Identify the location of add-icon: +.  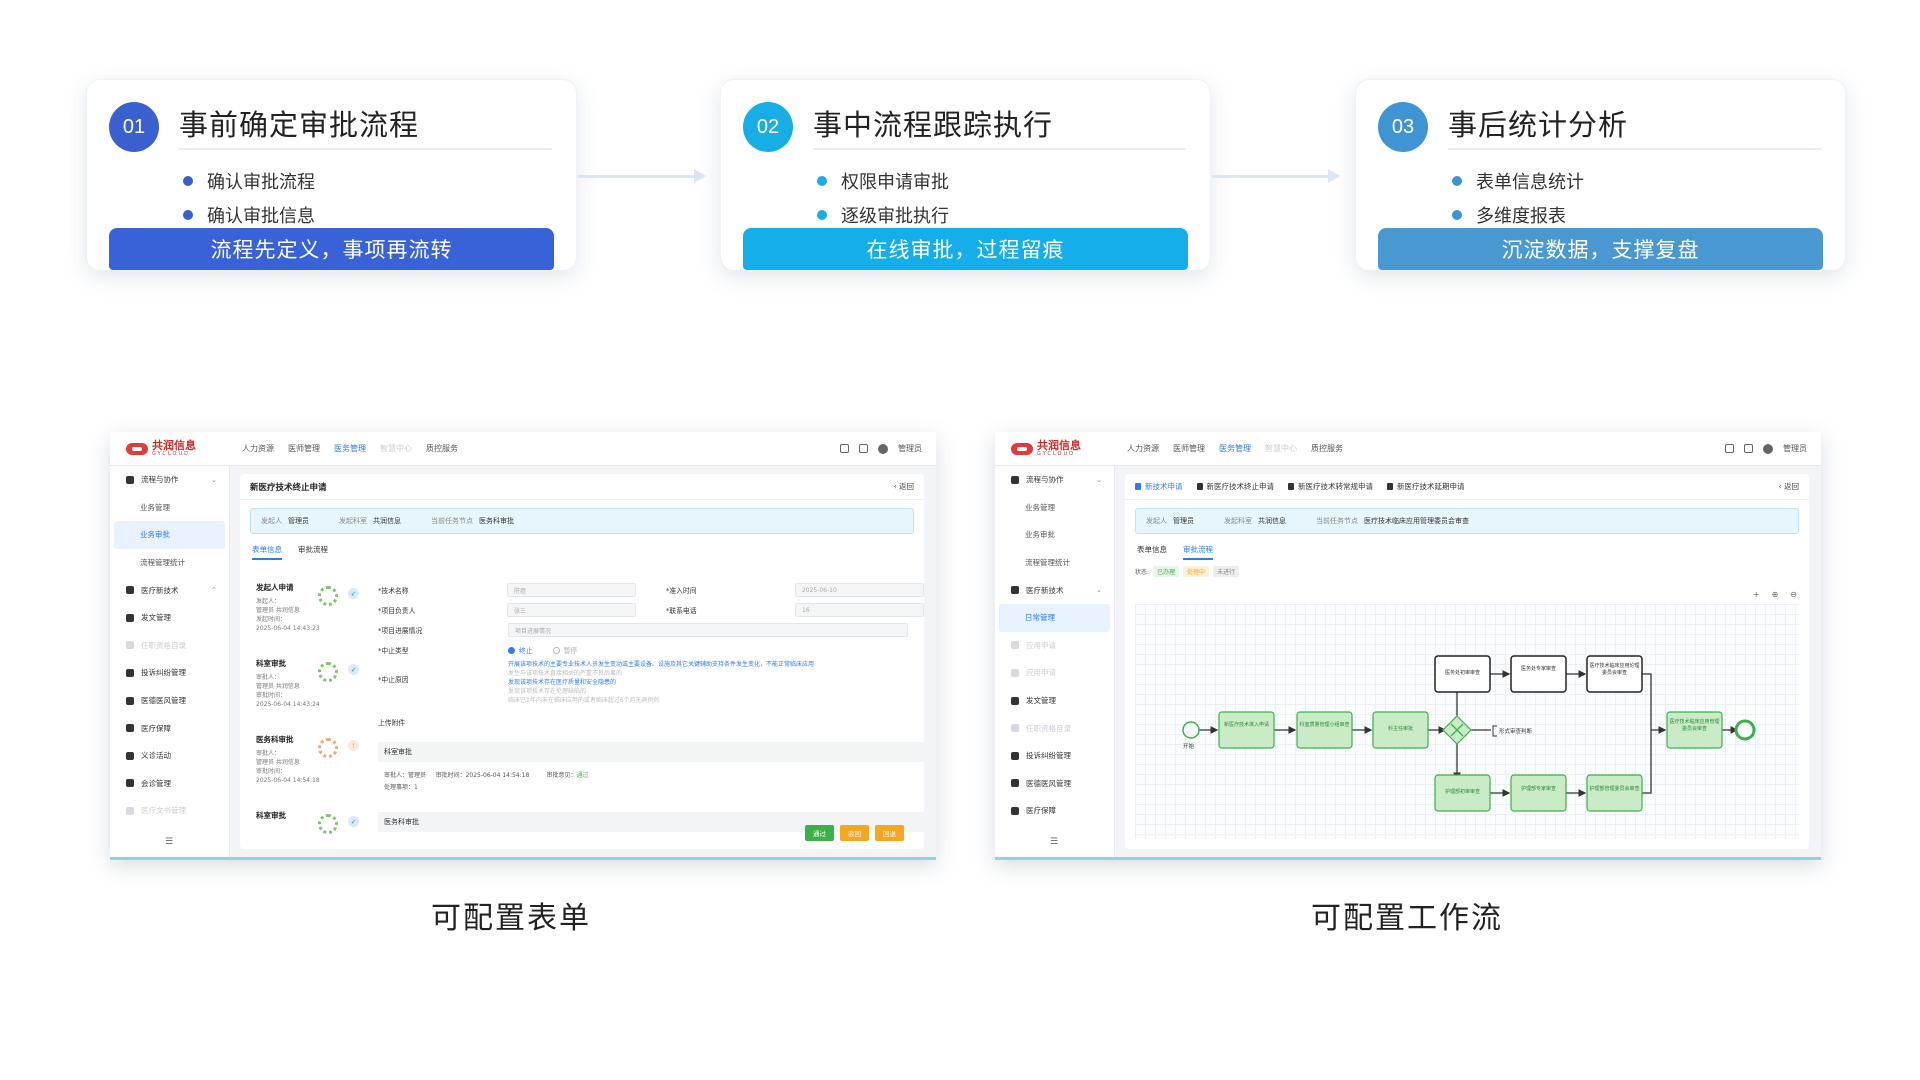
(1756, 594).